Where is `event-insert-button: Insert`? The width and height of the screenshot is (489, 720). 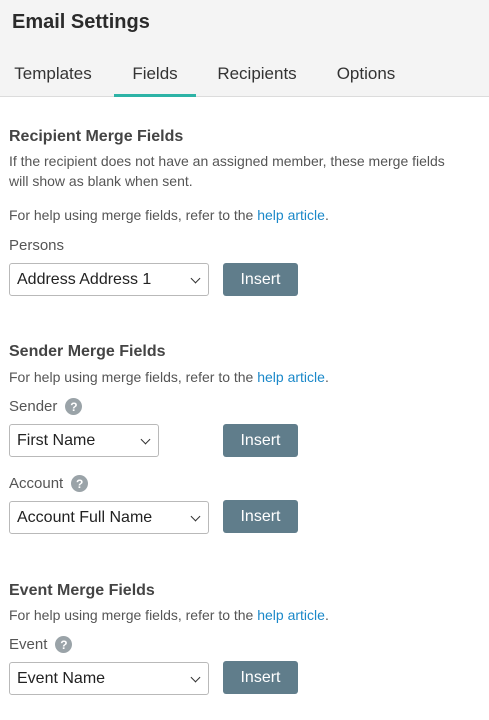
event-insert-button: Insert is located at coordinates (260, 677).